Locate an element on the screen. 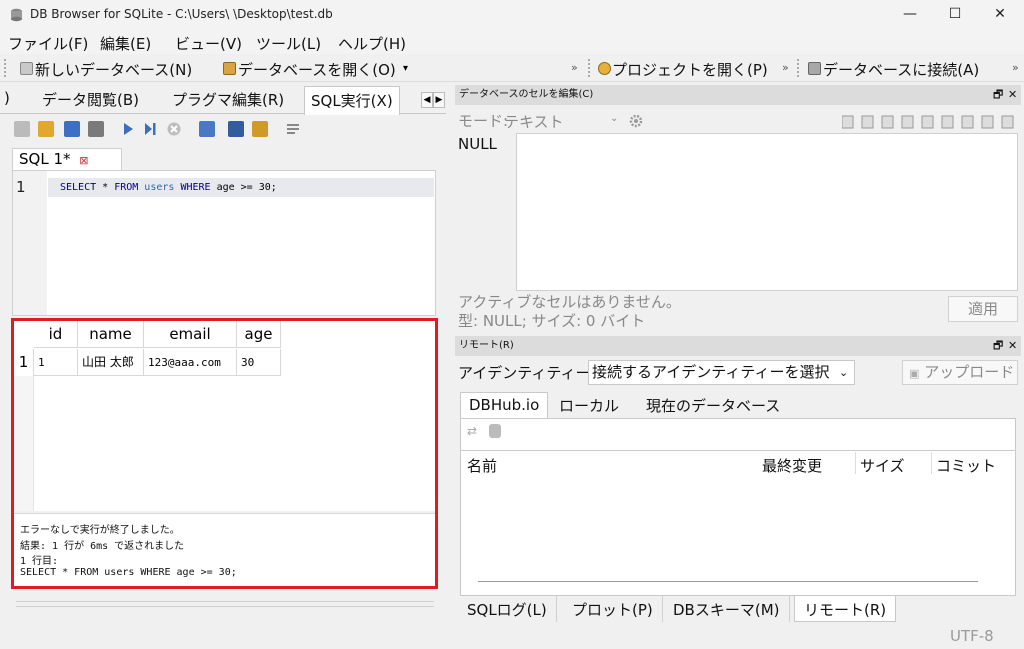 This screenshot has width=1024, height=649. dropdown-arrow-icon: ▾ is located at coordinates (405, 68).